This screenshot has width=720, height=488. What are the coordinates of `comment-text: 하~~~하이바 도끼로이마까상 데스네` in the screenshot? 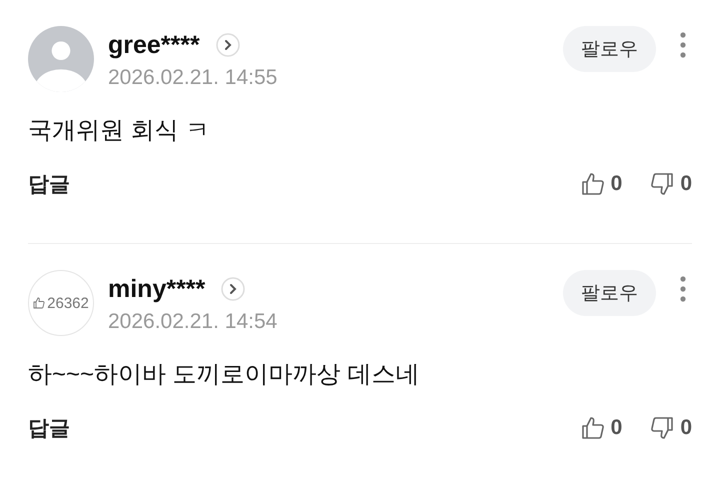 It's located at (224, 375).